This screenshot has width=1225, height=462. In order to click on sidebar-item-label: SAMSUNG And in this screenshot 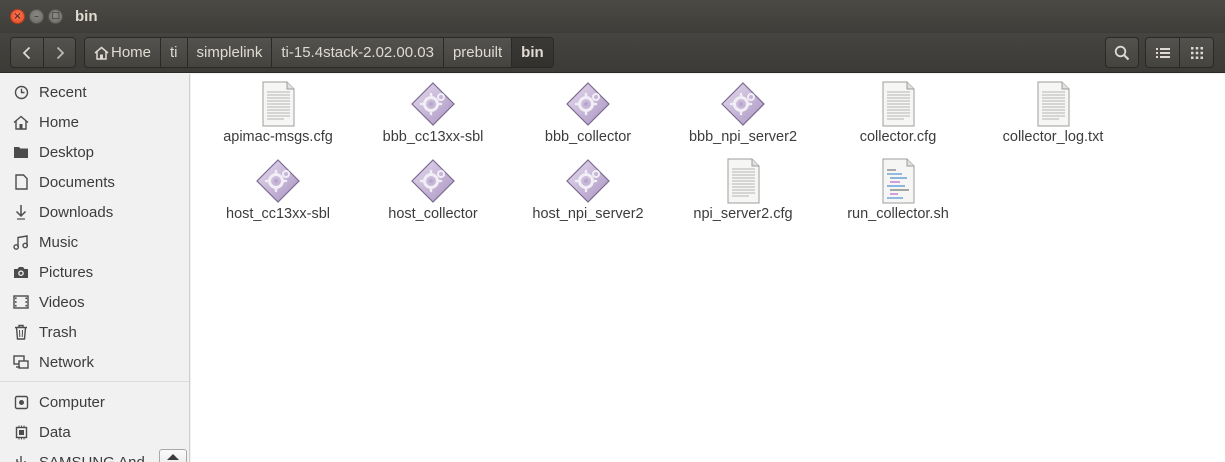, I will do `click(92, 457)`.